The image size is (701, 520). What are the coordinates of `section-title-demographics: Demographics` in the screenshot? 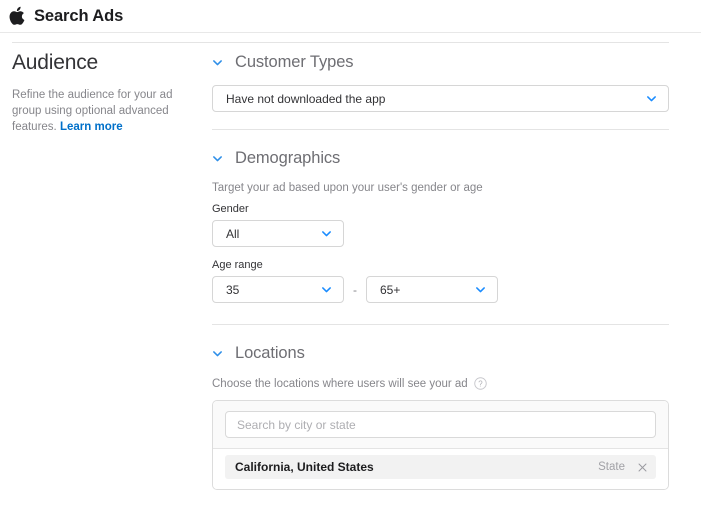 It's located at (288, 157).